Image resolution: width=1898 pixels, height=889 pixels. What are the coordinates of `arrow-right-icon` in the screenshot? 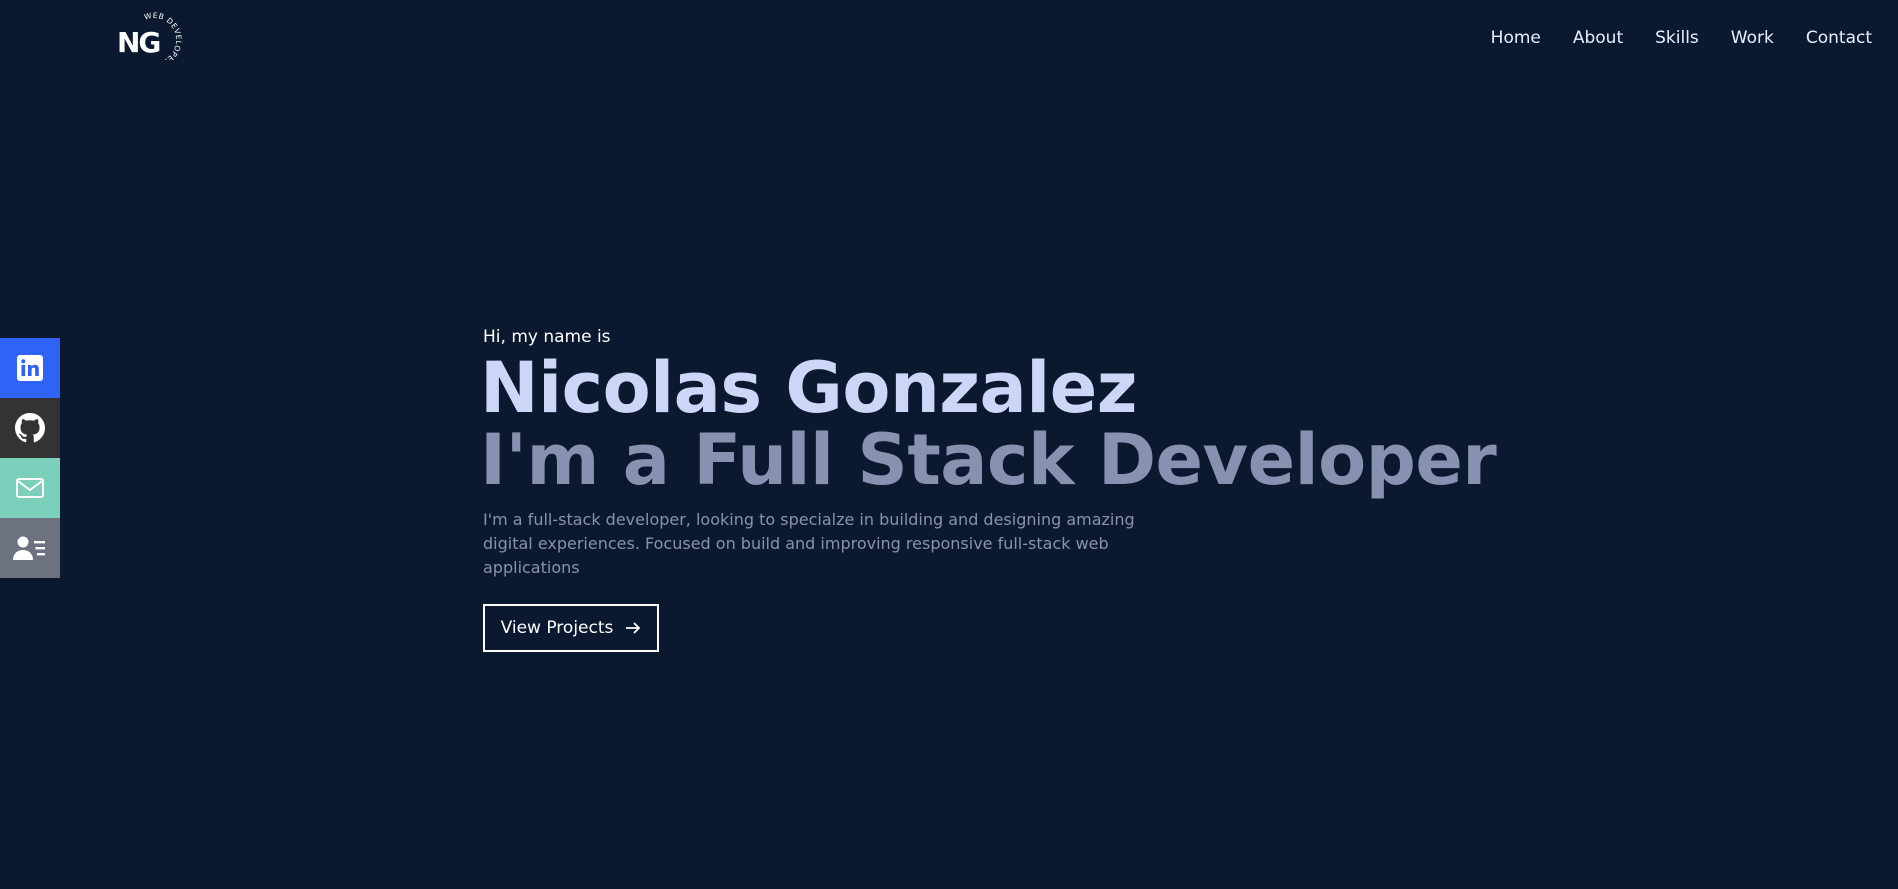 It's located at (633, 628).